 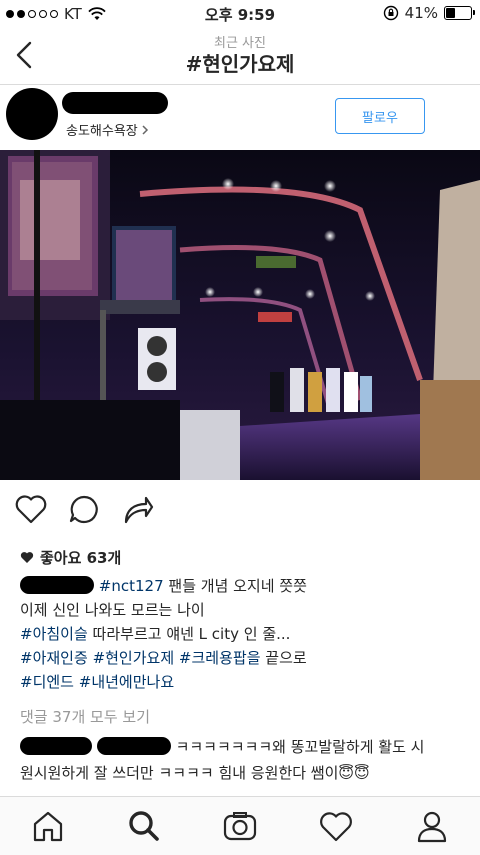 I want to click on comment-text-2: 원시원하게 잘 쓰더만 ㅋㅋㅋㅋ 힘내 응원한다 쌤이, so click(x=179, y=773).